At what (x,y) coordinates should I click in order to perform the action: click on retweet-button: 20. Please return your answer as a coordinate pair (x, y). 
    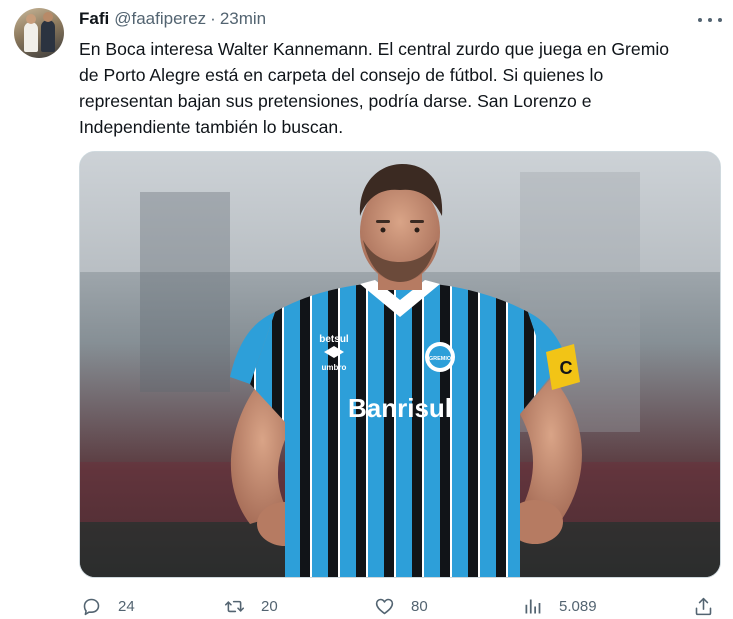
    Looking at the image, I should click on (251, 606).